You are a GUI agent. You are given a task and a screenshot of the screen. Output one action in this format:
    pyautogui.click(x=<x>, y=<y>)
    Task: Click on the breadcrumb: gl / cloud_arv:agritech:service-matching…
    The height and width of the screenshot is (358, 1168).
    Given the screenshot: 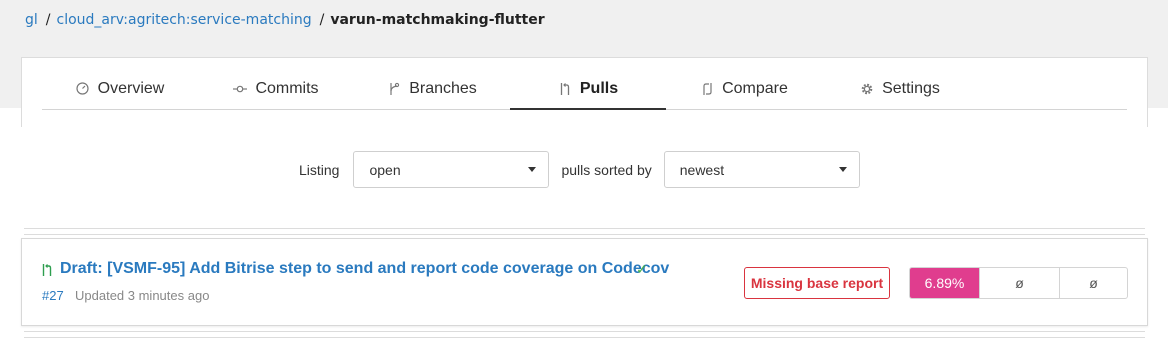 What is the action you would take?
    pyautogui.click(x=285, y=20)
    